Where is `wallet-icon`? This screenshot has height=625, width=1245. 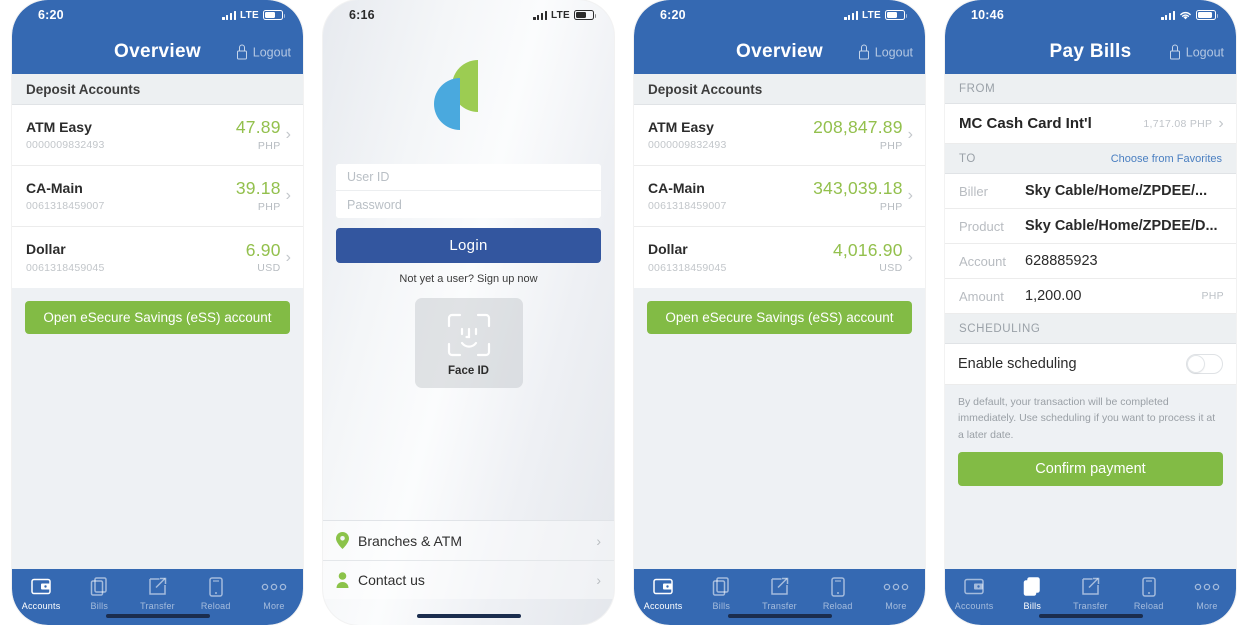
wallet-icon is located at coordinates (974, 586).